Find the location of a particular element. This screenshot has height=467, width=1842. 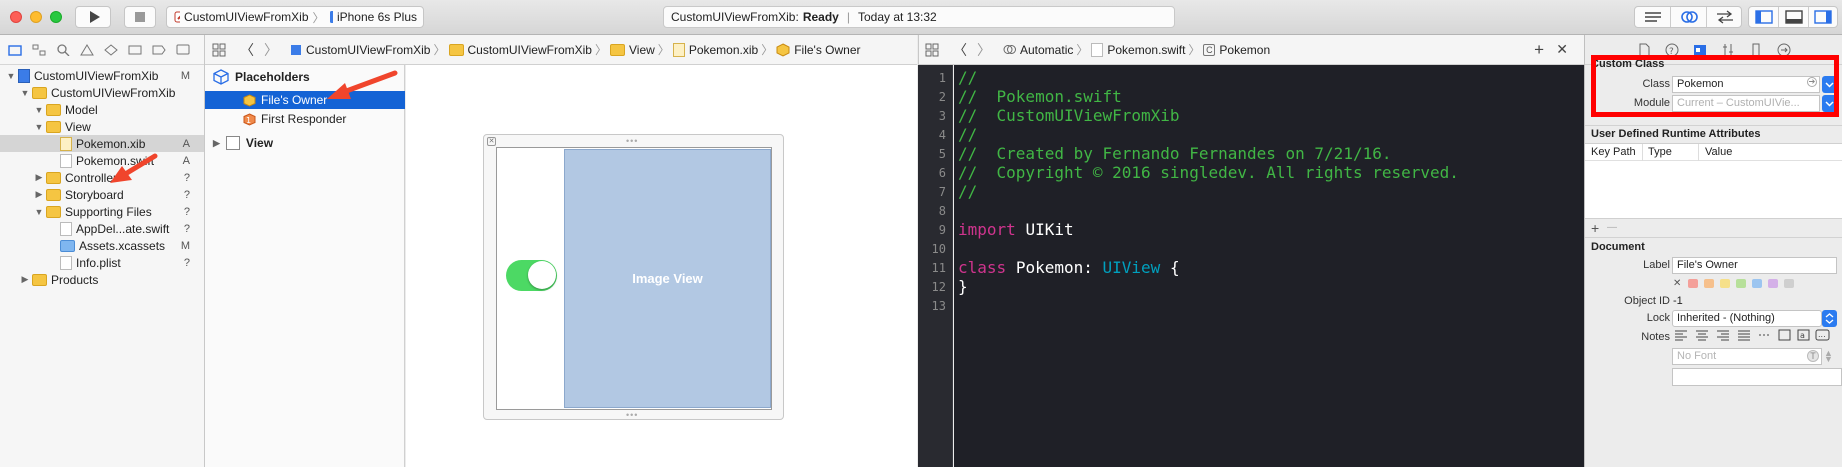

justify-icon is located at coordinates (1744, 335).